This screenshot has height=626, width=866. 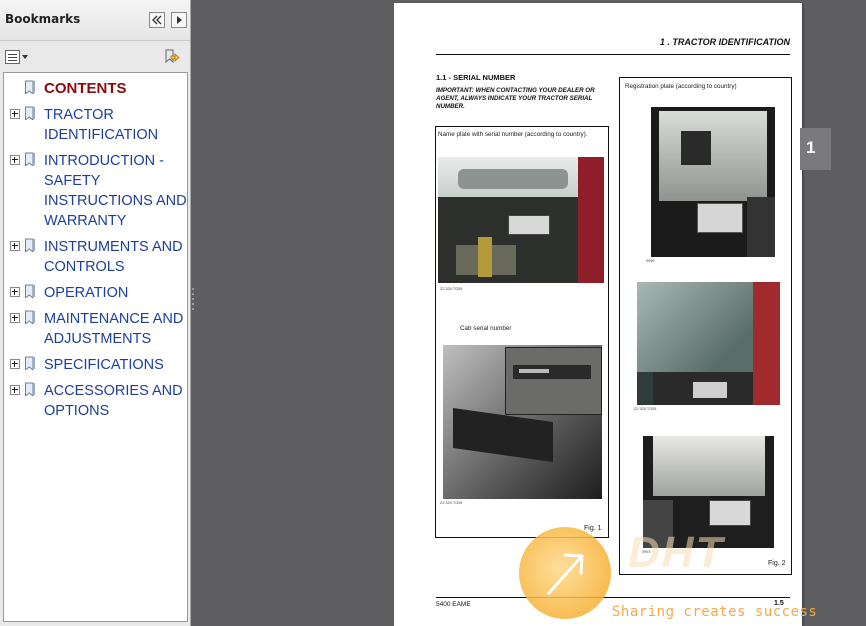 I want to click on options-menu-icon, so click(x=12, y=57).